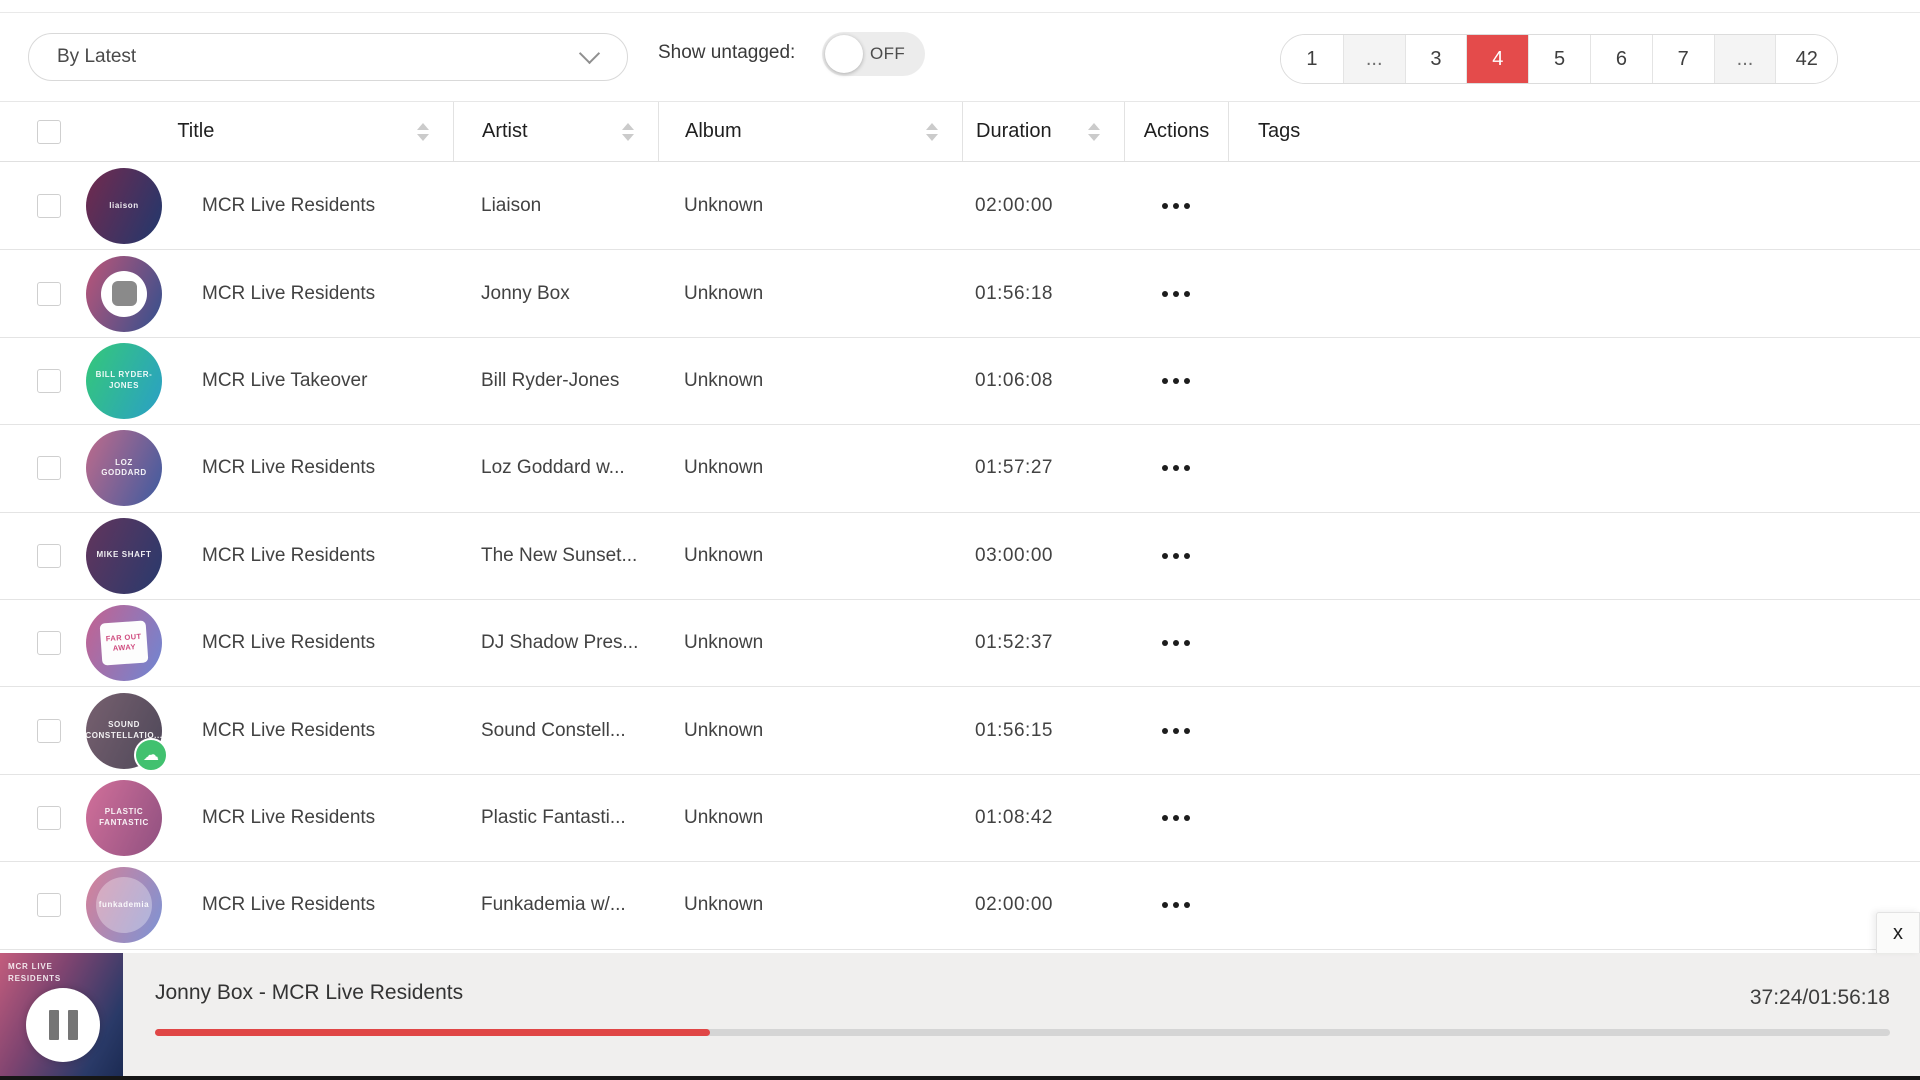 The height and width of the screenshot is (1080, 1920). I want to click on column-header-tags: Tags, so click(1279, 131).